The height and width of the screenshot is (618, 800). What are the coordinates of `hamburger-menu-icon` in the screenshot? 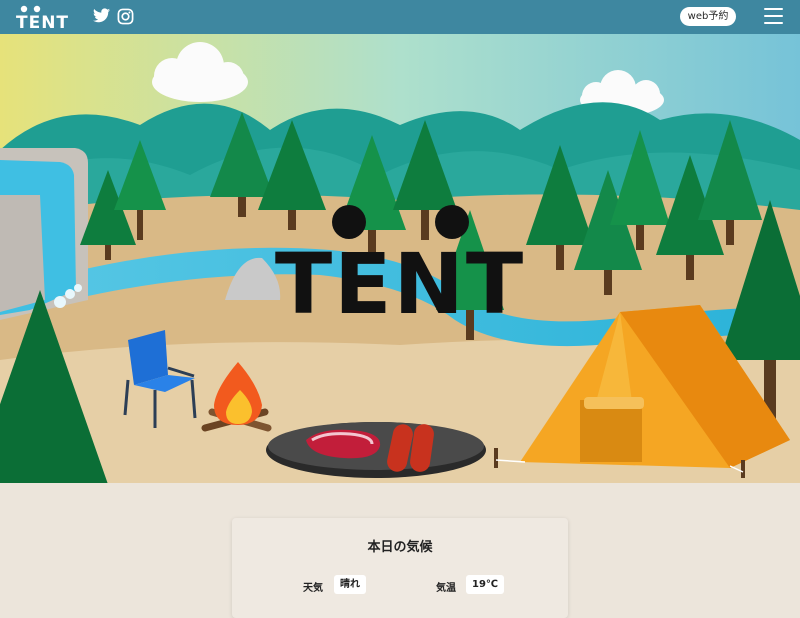 It's located at (773, 16).